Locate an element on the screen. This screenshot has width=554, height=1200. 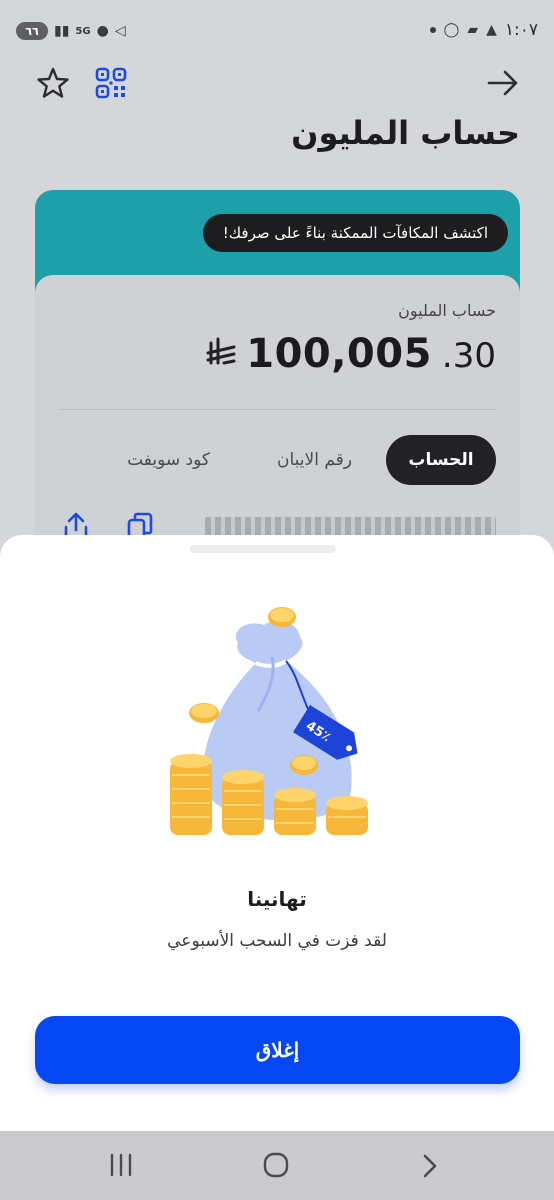
signal-icon: ▮▮ is located at coordinates (62, 31).